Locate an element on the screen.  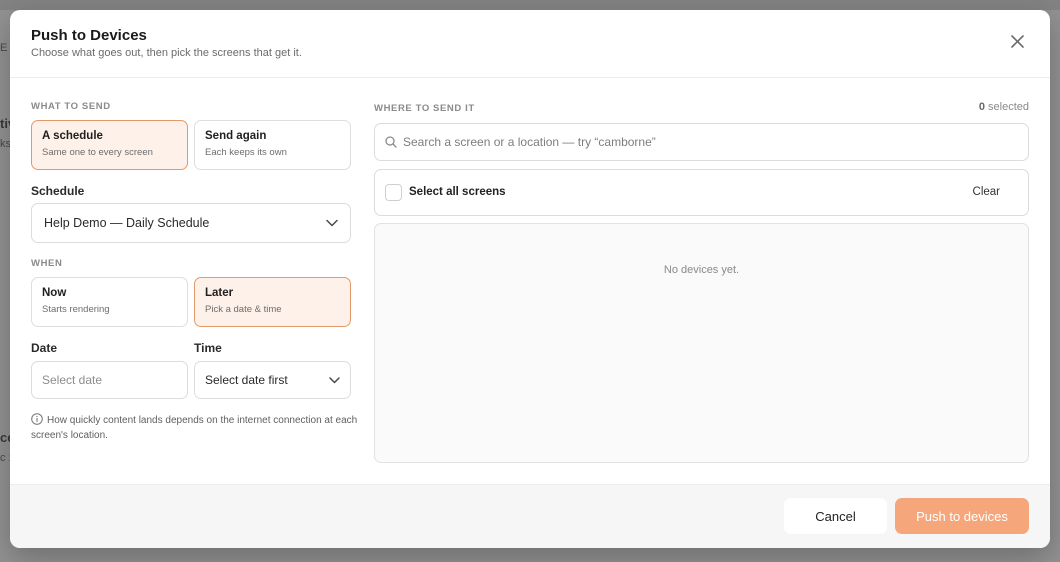
option-title: A schedule is located at coordinates (72, 136).